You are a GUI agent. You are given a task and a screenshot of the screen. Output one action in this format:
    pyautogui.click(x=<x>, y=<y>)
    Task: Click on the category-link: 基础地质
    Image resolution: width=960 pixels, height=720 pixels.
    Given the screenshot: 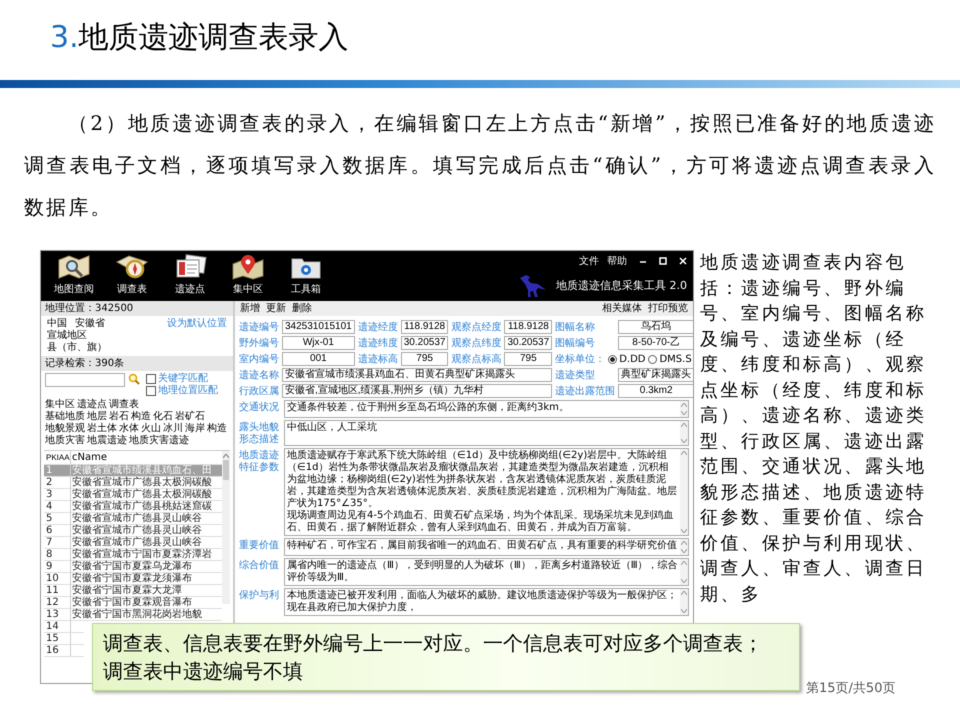 What is the action you would take?
    pyautogui.click(x=65, y=417)
    